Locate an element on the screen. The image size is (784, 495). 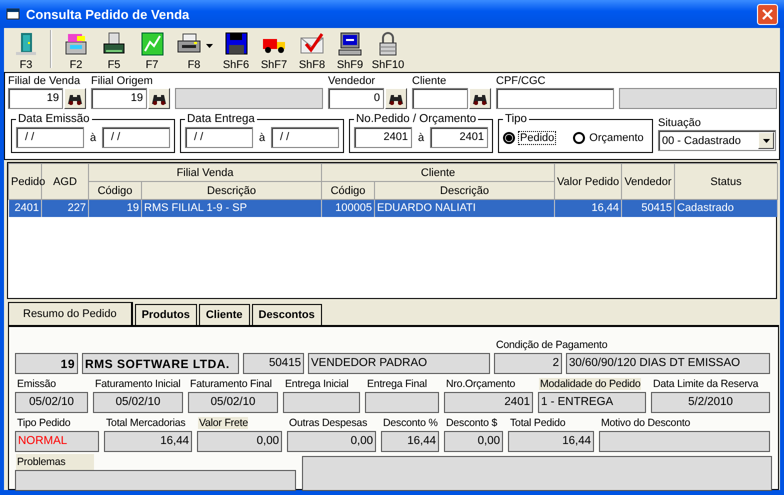
field-label: Data Limite da Reserva is located at coordinates (705, 384).